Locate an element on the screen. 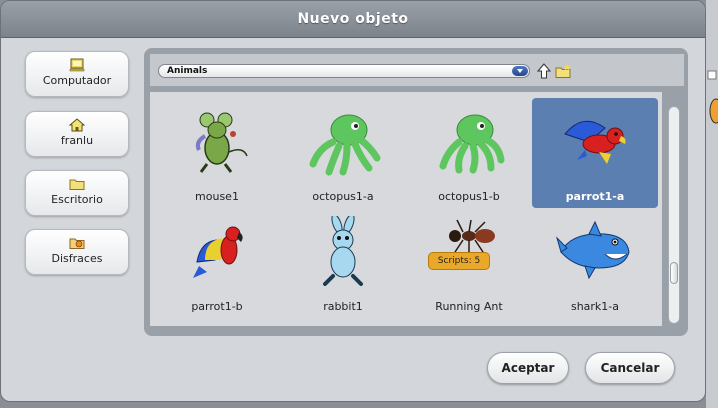  sprite-name: rabbit1 is located at coordinates (343, 306).